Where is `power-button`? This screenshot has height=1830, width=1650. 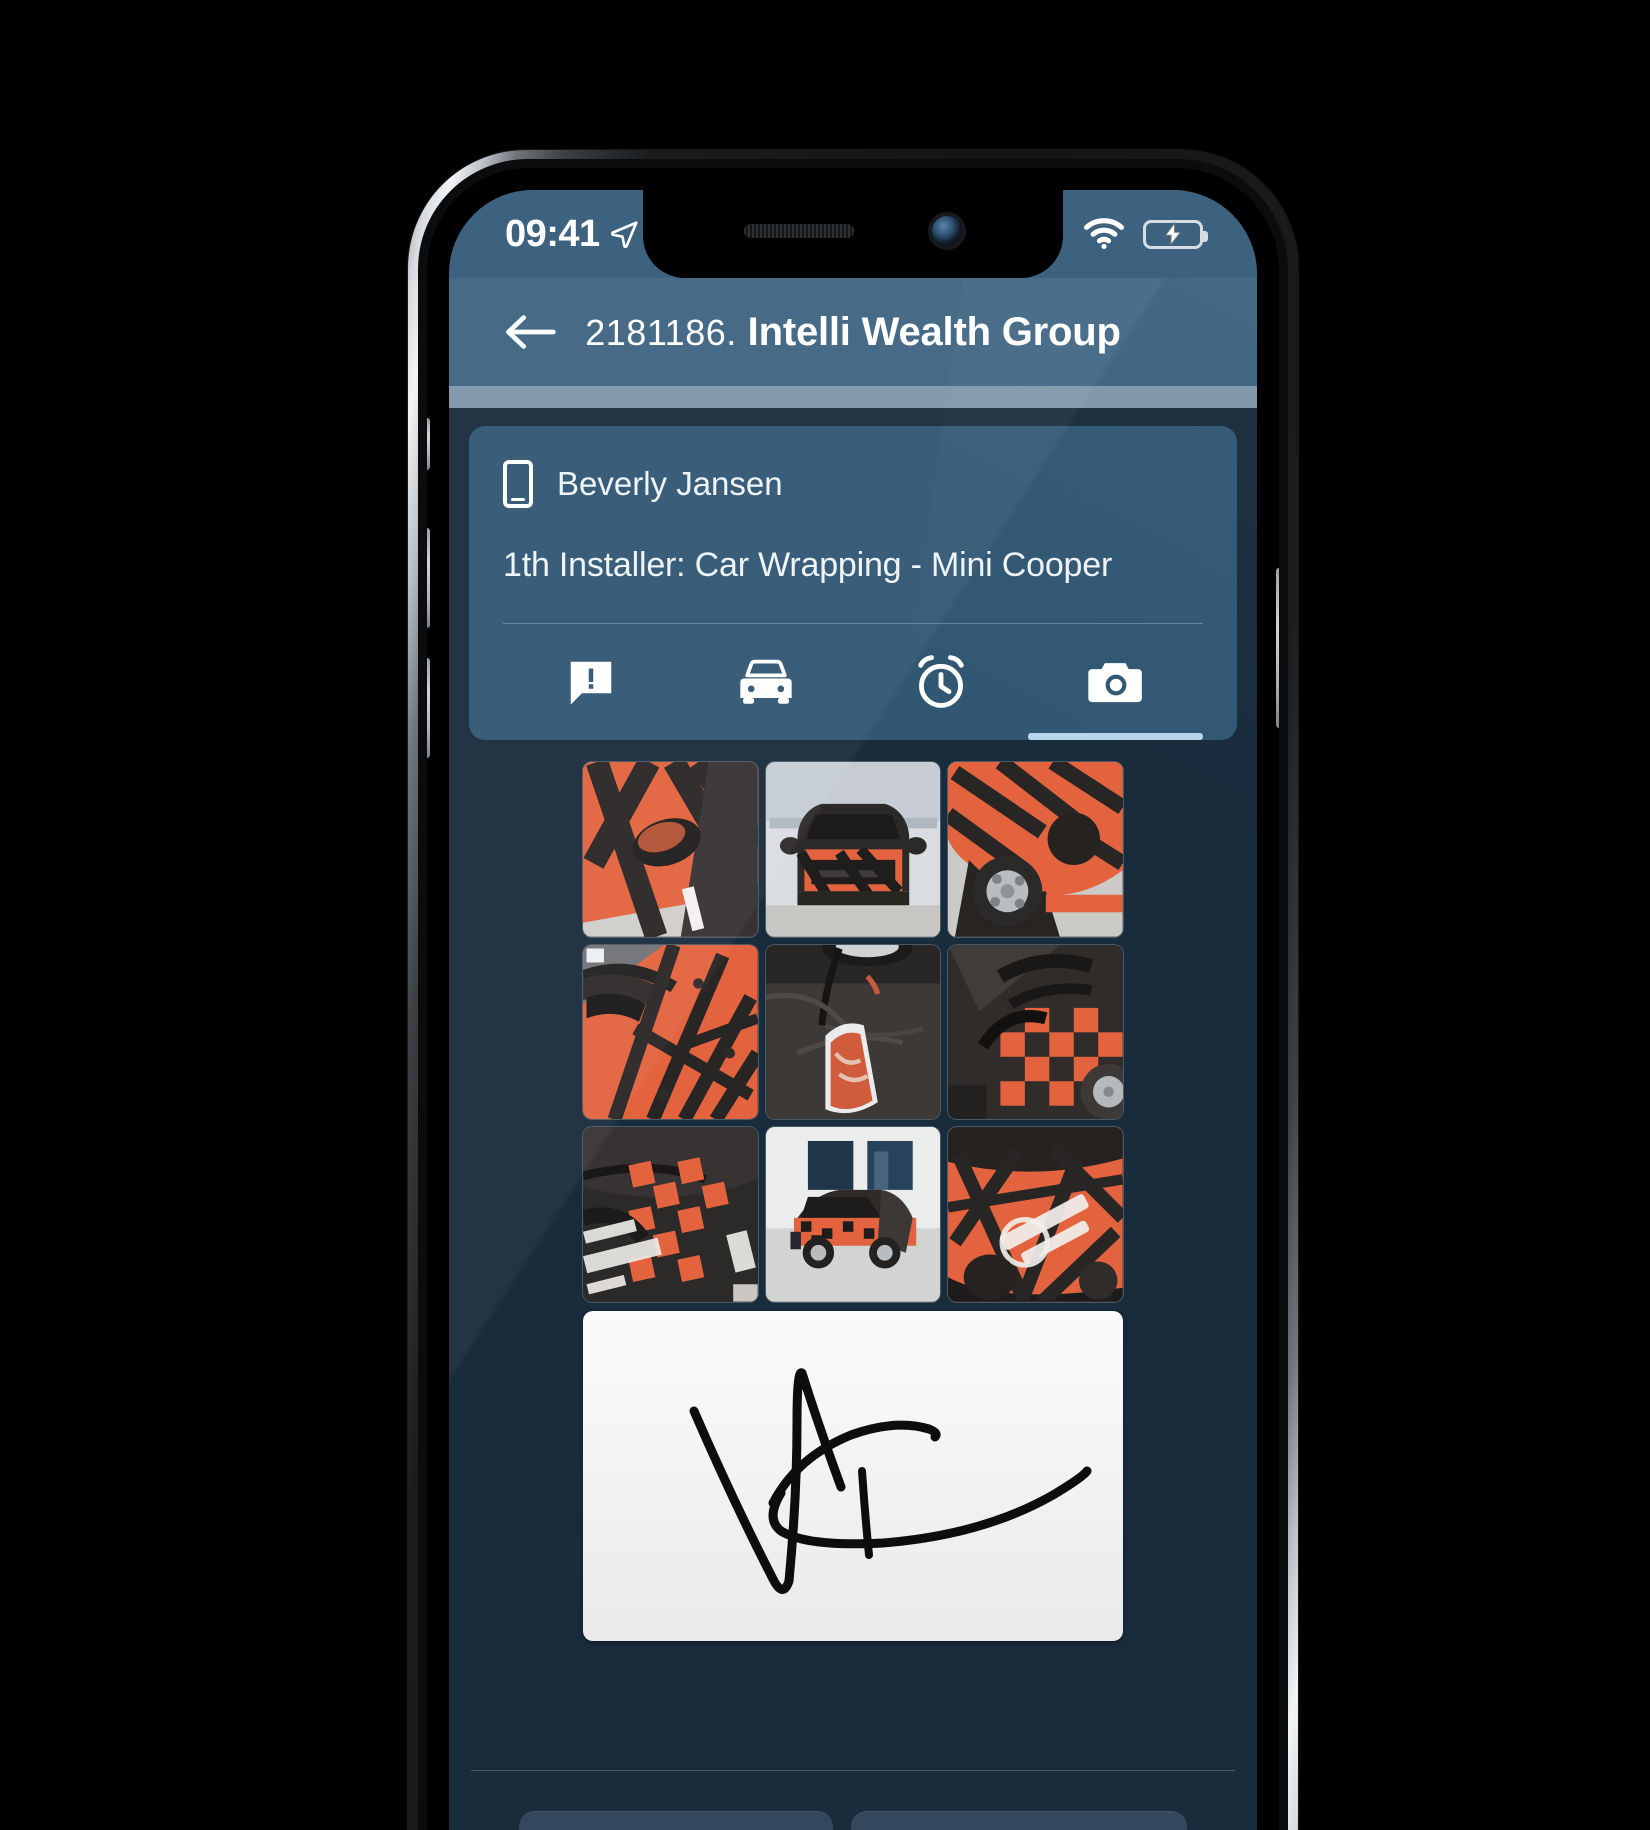
power-button is located at coordinates (1277, 648).